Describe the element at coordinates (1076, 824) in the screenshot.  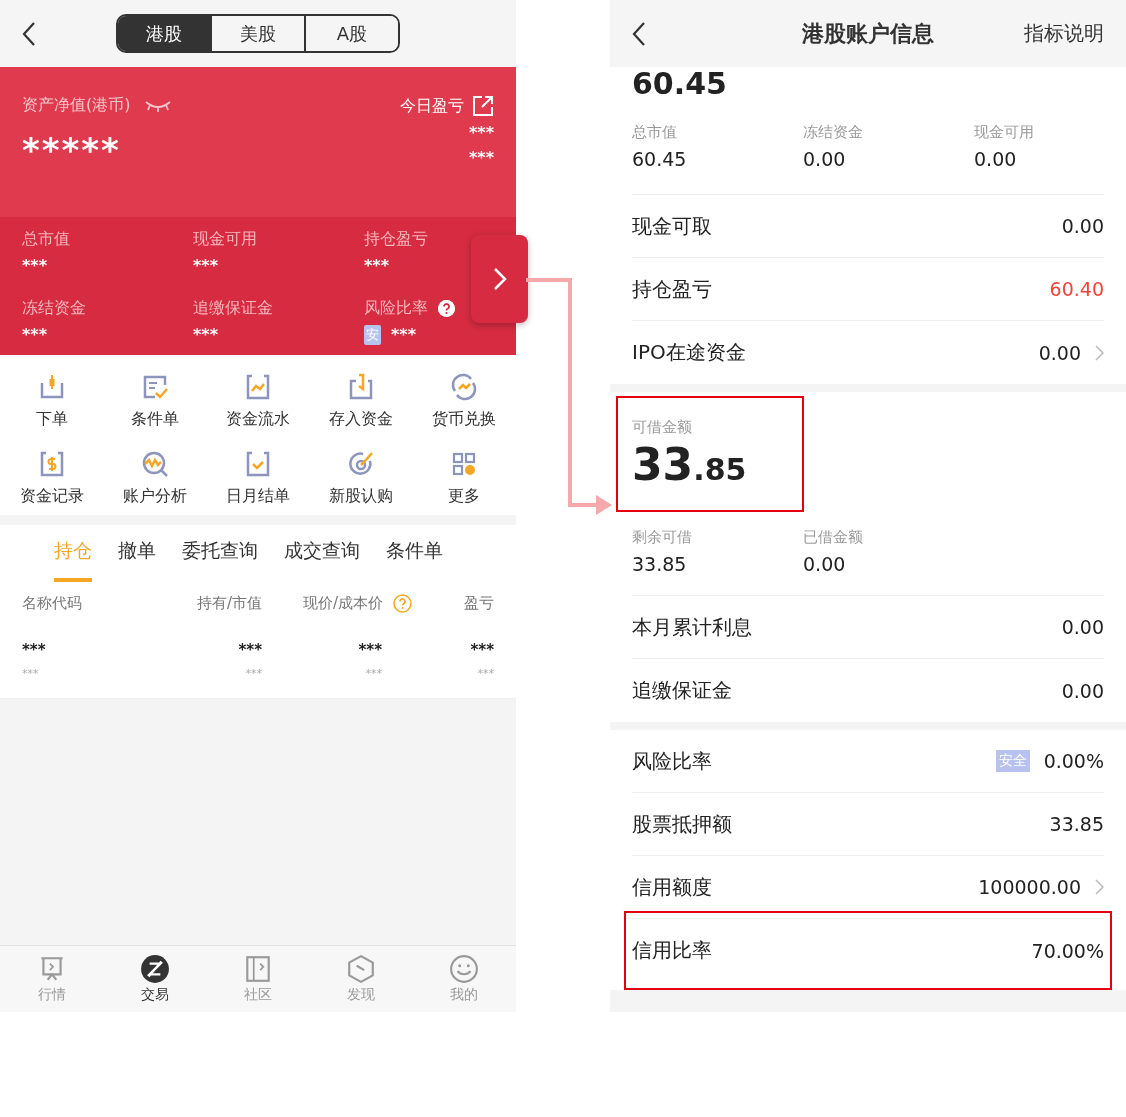
I see `row-value: 33.85` at that location.